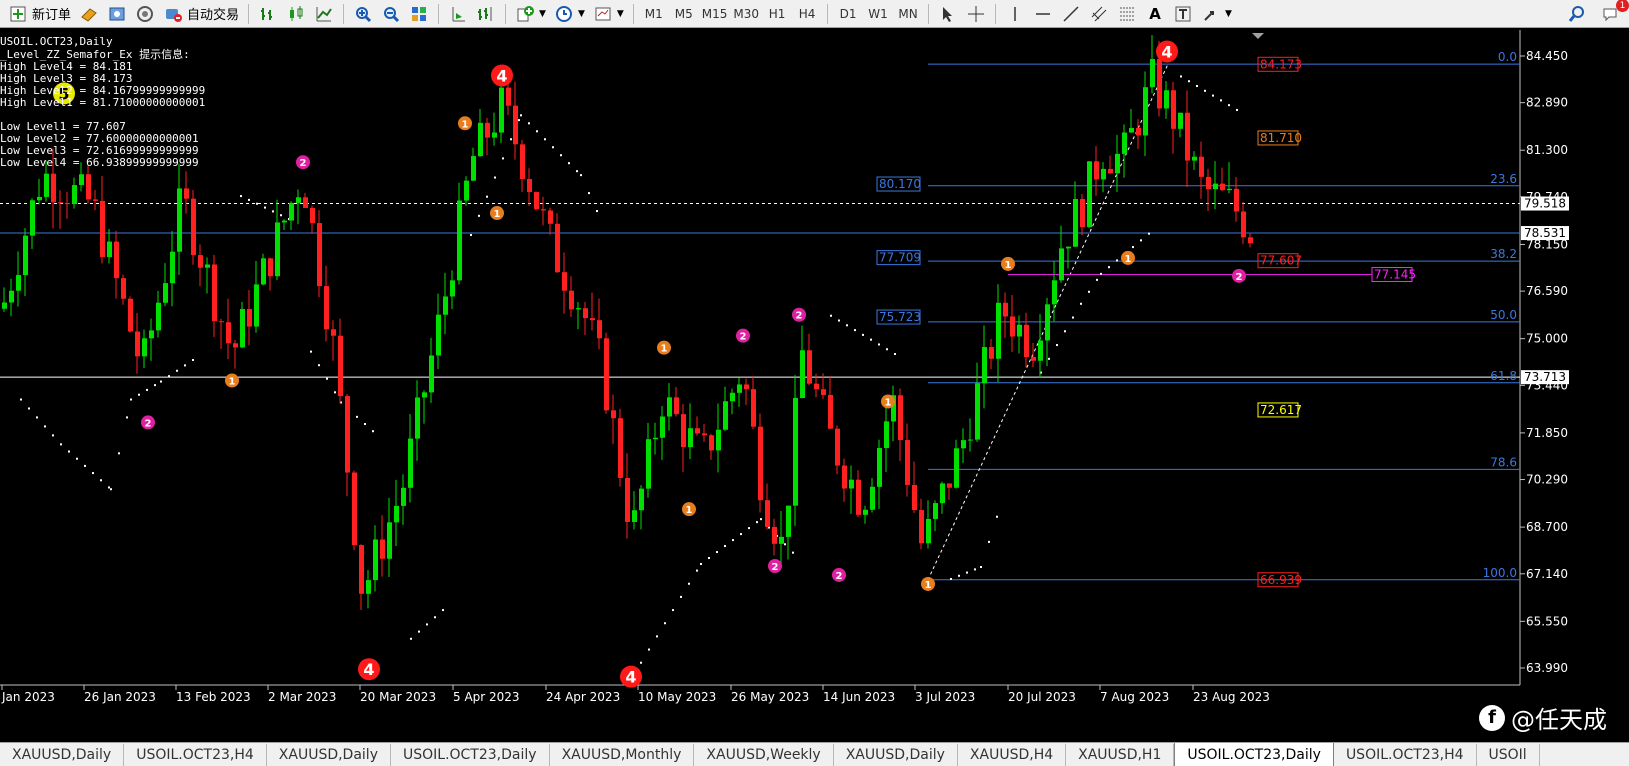 The height and width of the screenshot is (766, 1629). Describe the element at coordinates (1183, 14) in the screenshot. I see `text-label-tool` at that location.